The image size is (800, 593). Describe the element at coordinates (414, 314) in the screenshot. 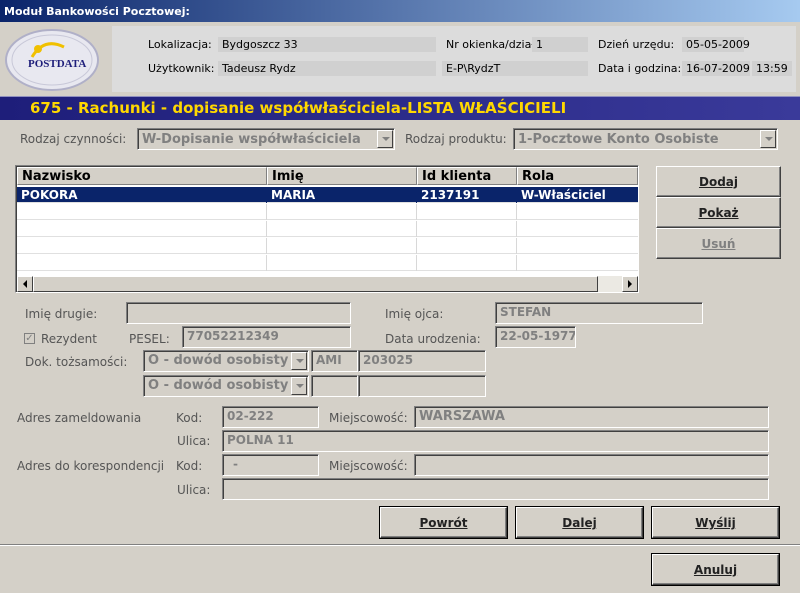

I see `imie-ojca-label: Imię ojca:` at that location.